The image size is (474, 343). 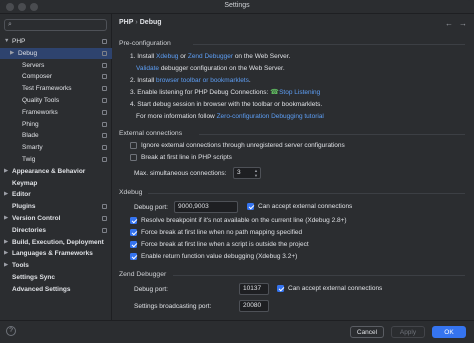 I want to click on sidebar-item-quality-tools: Quality Tools, so click(x=56, y=100).